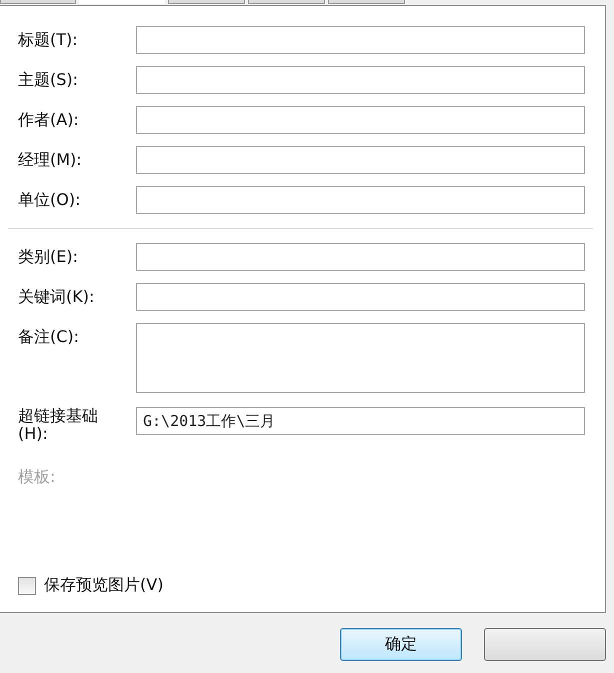  What do you see at coordinates (360, 421) in the screenshot?
I see `input-field: G:\2013工作\三月` at bounding box center [360, 421].